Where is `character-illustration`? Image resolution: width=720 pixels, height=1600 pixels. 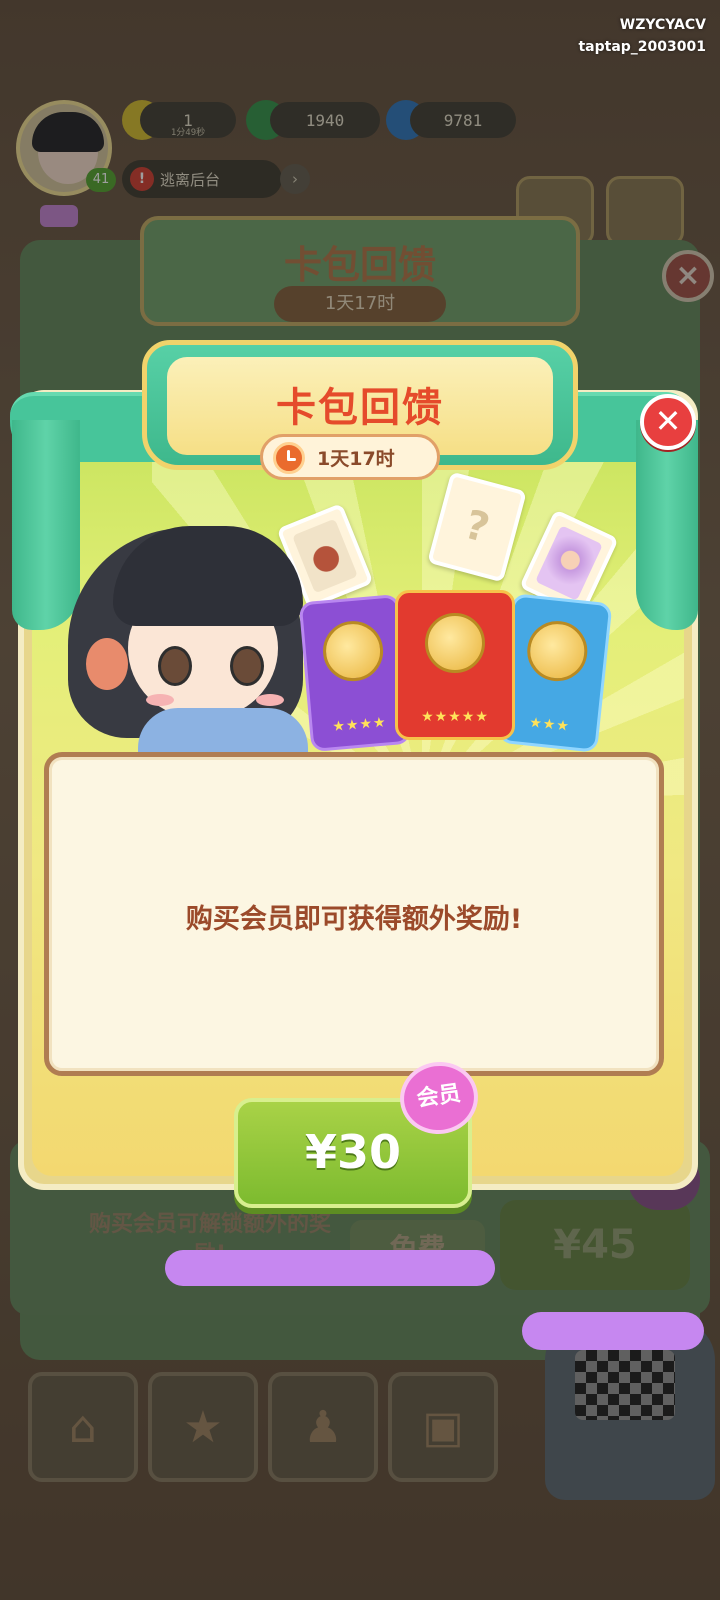 character-illustration is located at coordinates (188, 638).